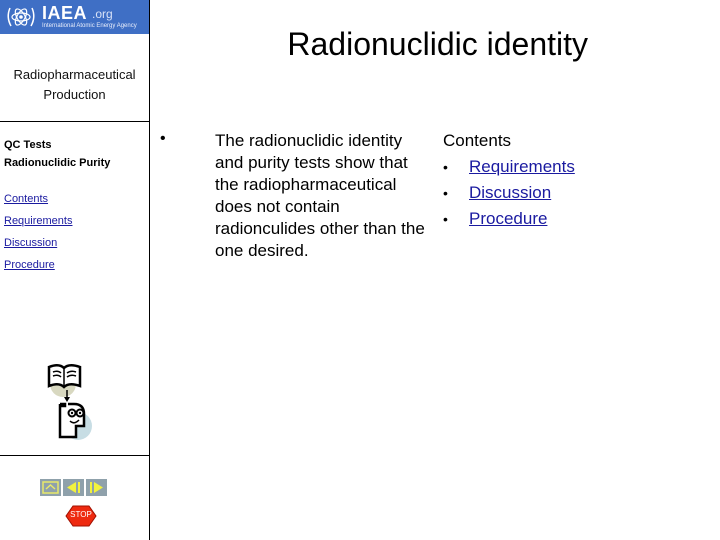 The image size is (720, 540). I want to click on contents-link-discussion: Discussion, so click(510, 193).